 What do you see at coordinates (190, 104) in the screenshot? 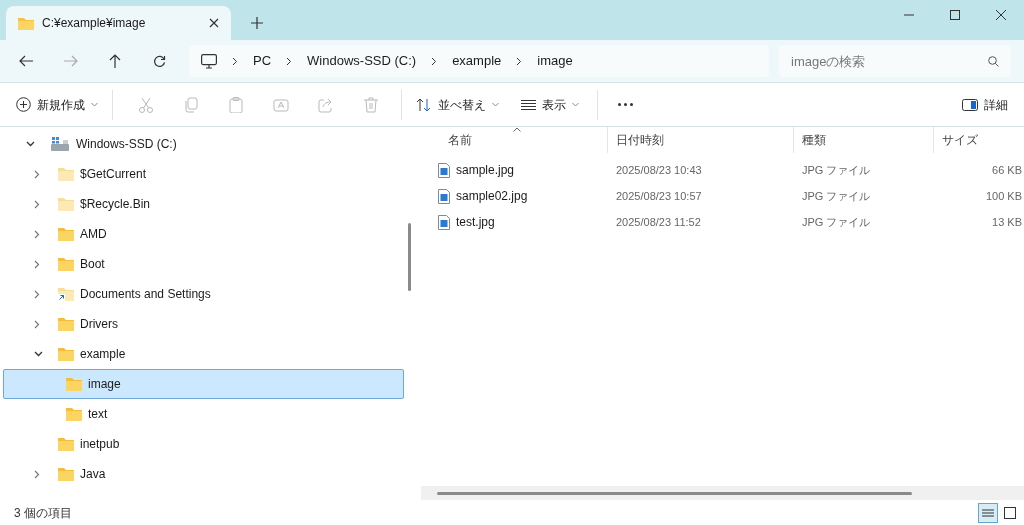
I see `copy-icon` at bounding box center [190, 104].